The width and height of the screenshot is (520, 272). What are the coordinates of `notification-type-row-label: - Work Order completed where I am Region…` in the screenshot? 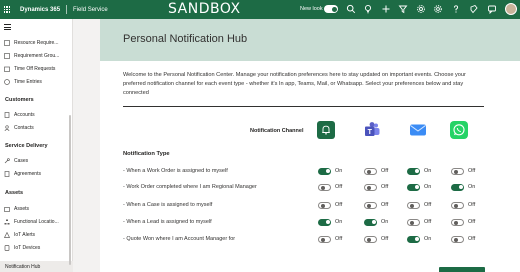 It's located at (190, 187).